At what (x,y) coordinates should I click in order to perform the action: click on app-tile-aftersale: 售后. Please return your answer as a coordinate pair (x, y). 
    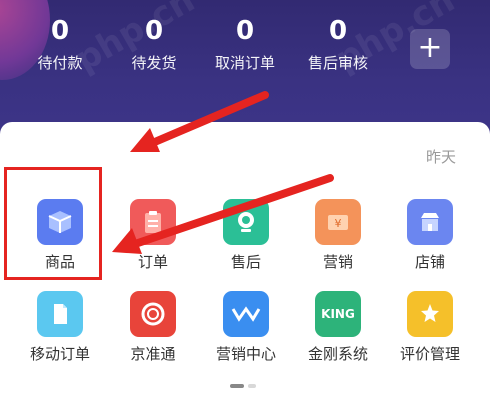
    Looking at the image, I should click on (246, 235).